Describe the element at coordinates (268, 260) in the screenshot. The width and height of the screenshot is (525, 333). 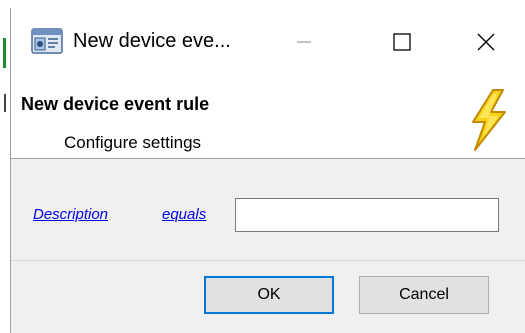
I see `footer-divider` at that location.